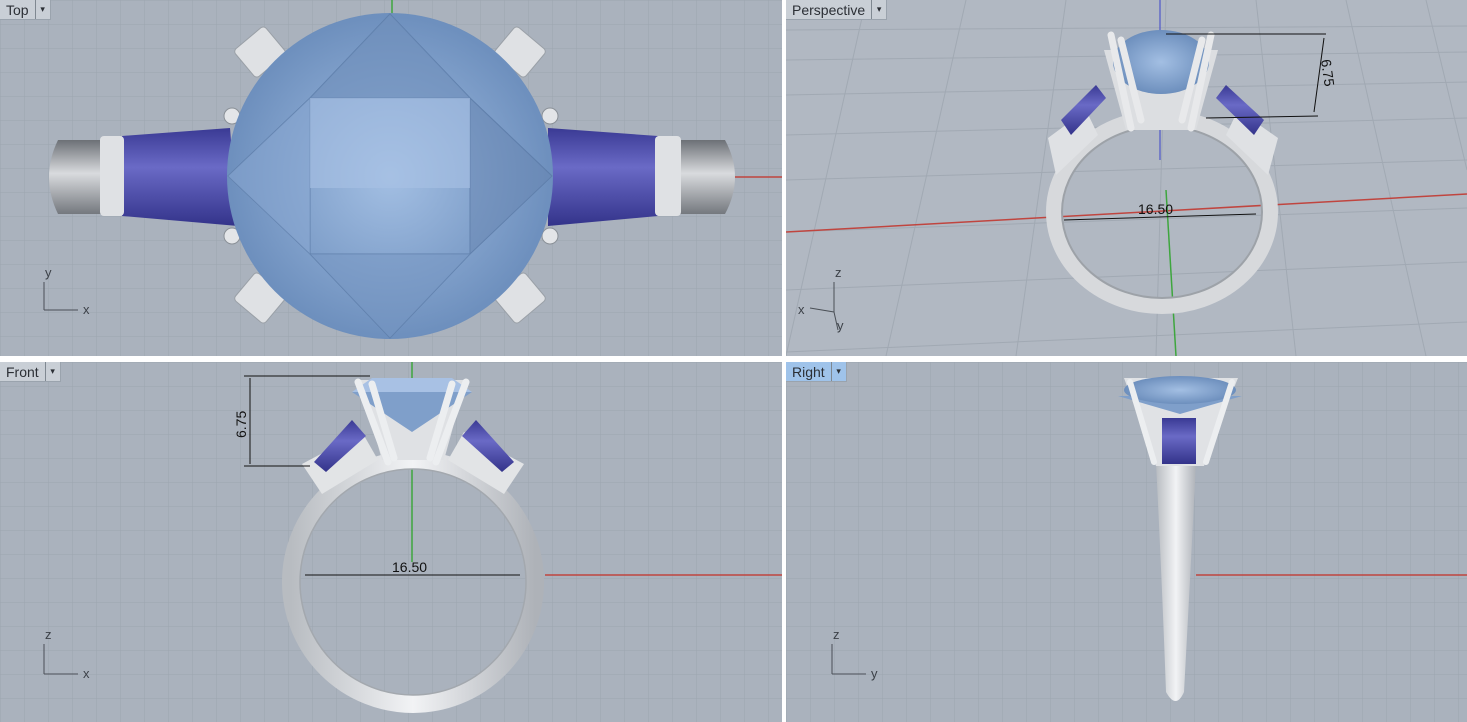 This screenshot has width=1467, height=722. Describe the element at coordinates (1126, 213) in the screenshot. I see `x-axis-line` at that location.